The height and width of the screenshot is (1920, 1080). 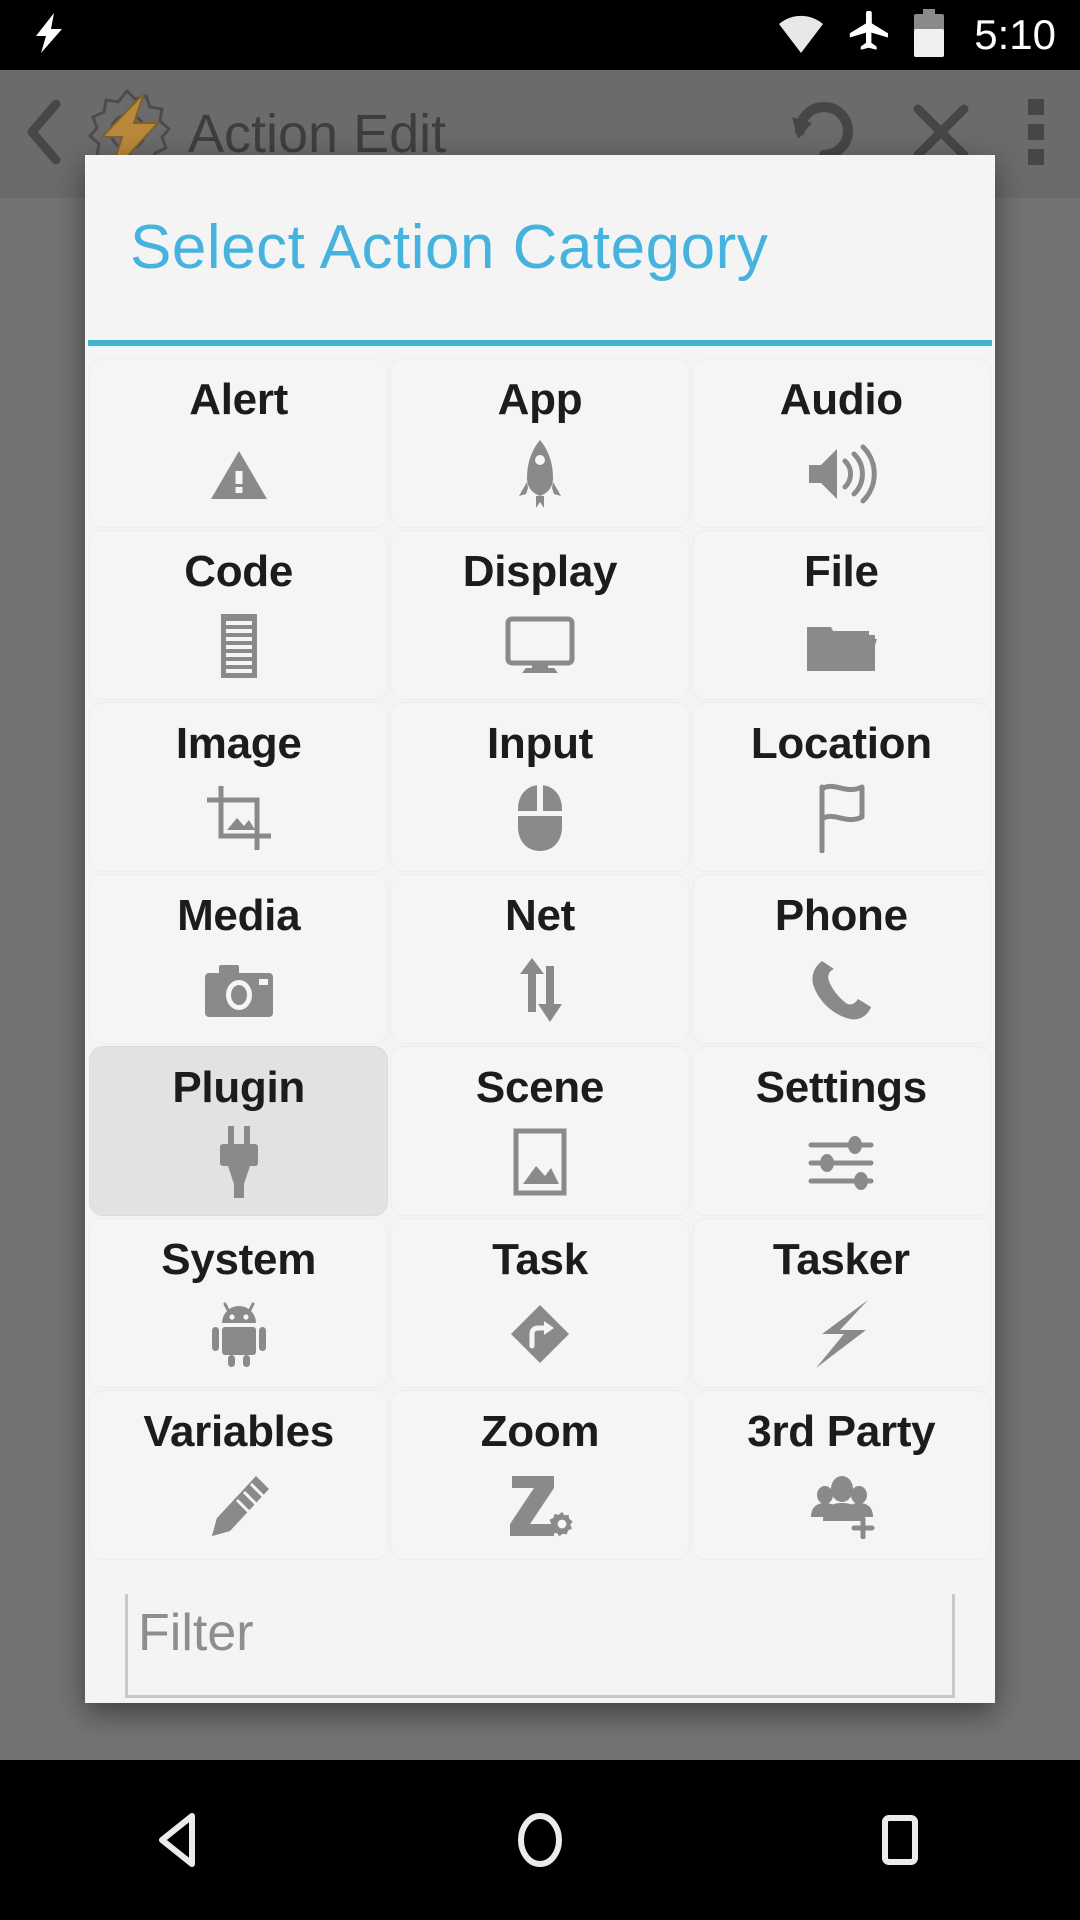 What do you see at coordinates (841, 1259) in the screenshot?
I see `category-label: Tasker` at bounding box center [841, 1259].